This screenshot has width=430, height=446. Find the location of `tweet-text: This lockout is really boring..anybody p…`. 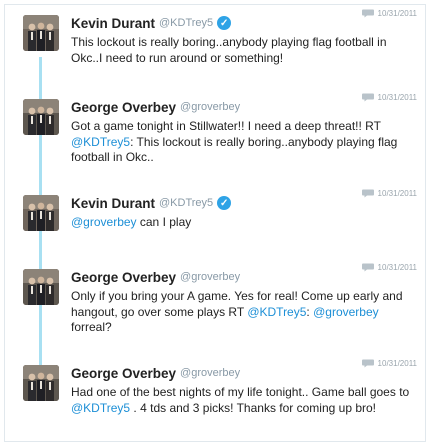

tweet-text: This lockout is really boring..anybody p… is located at coordinates (243, 50).